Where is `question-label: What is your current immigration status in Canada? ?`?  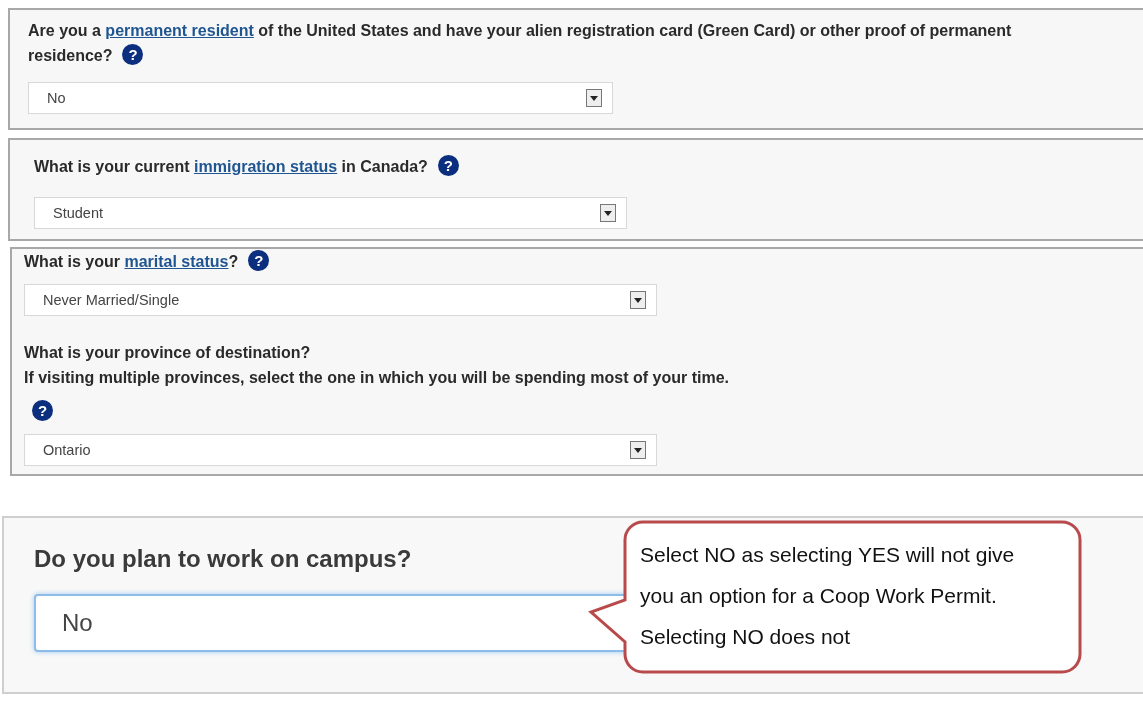 question-label: What is your current immigration status in Canada? ? is located at coordinates (246, 166).